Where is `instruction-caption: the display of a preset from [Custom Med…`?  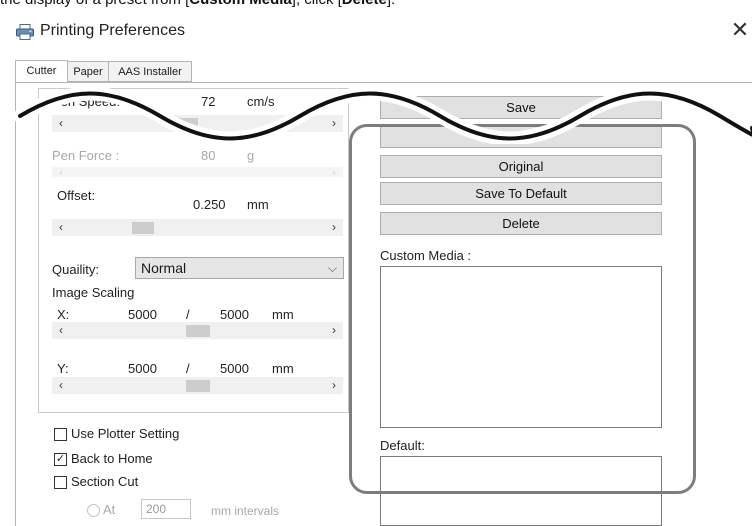 instruction-caption: the display of a preset from [Custom Med… is located at coordinates (197, 4).